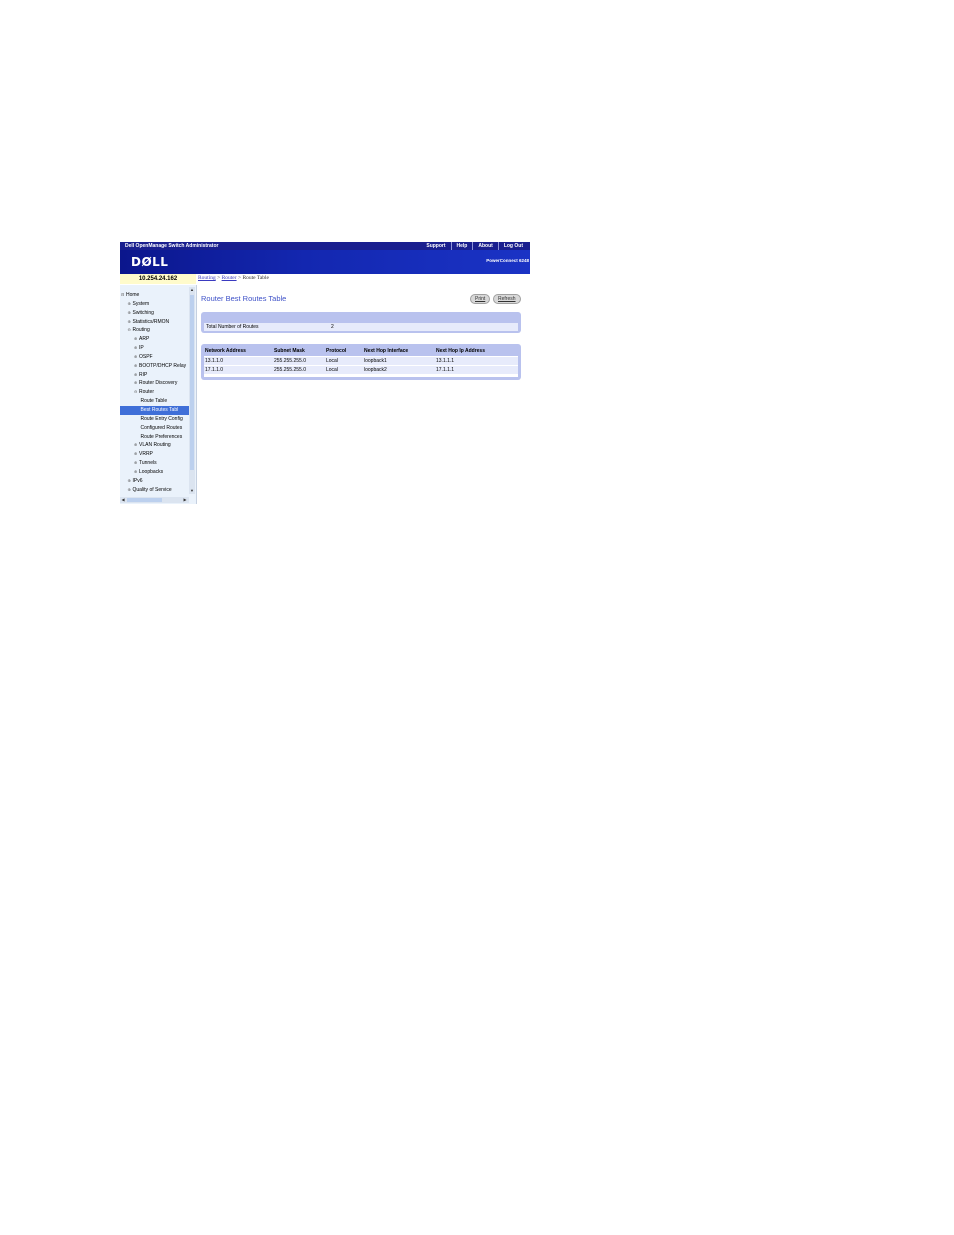 The height and width of the screenshot is (1235, 954). What do you see at coordinates (325, 262) in the screenshot?
I see `banner: DØLL PowerConnect 6248` at bounding box center [325, 262].